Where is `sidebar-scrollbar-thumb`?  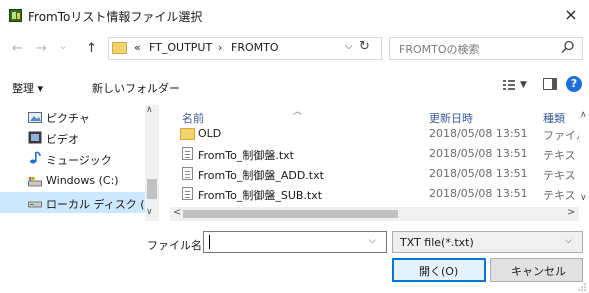
sidebar-scrollbar-thumb is located at coordinates (152, 189).